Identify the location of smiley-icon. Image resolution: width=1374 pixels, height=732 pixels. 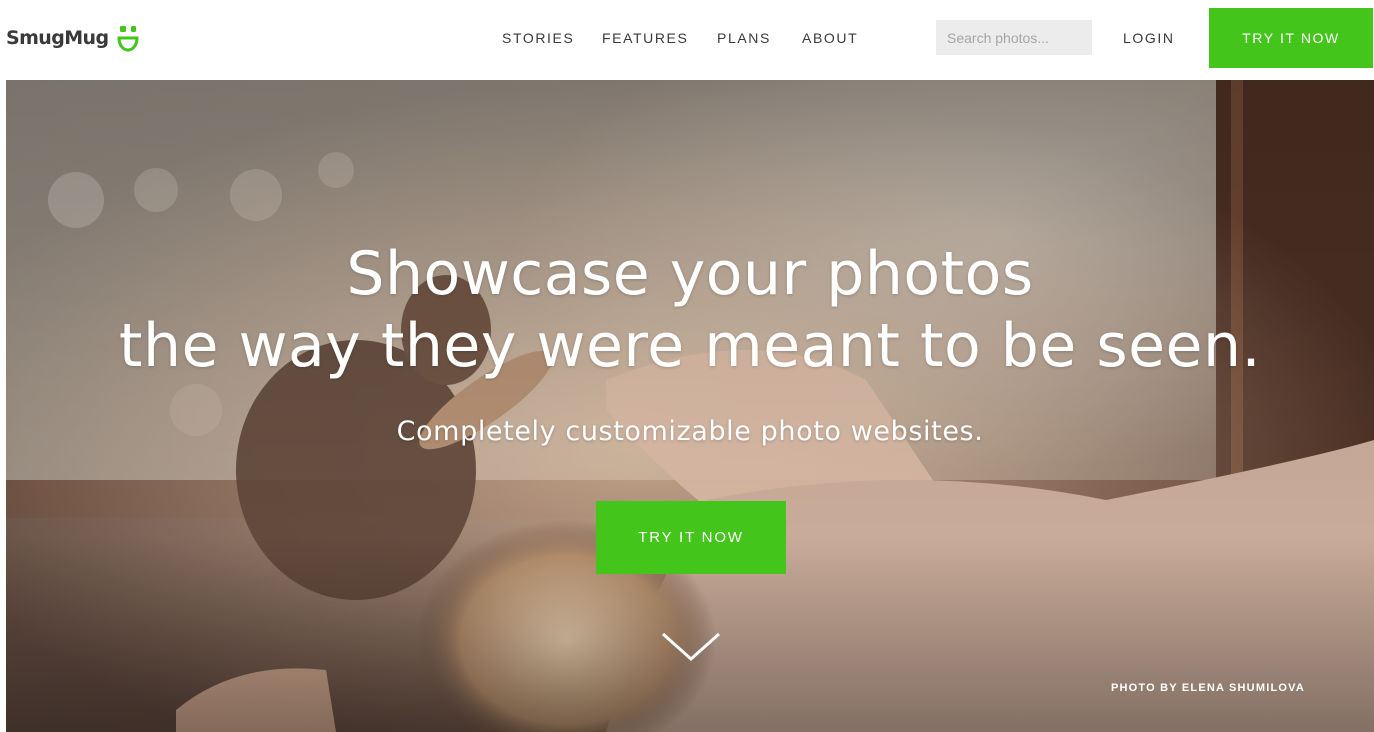
(128, 39).